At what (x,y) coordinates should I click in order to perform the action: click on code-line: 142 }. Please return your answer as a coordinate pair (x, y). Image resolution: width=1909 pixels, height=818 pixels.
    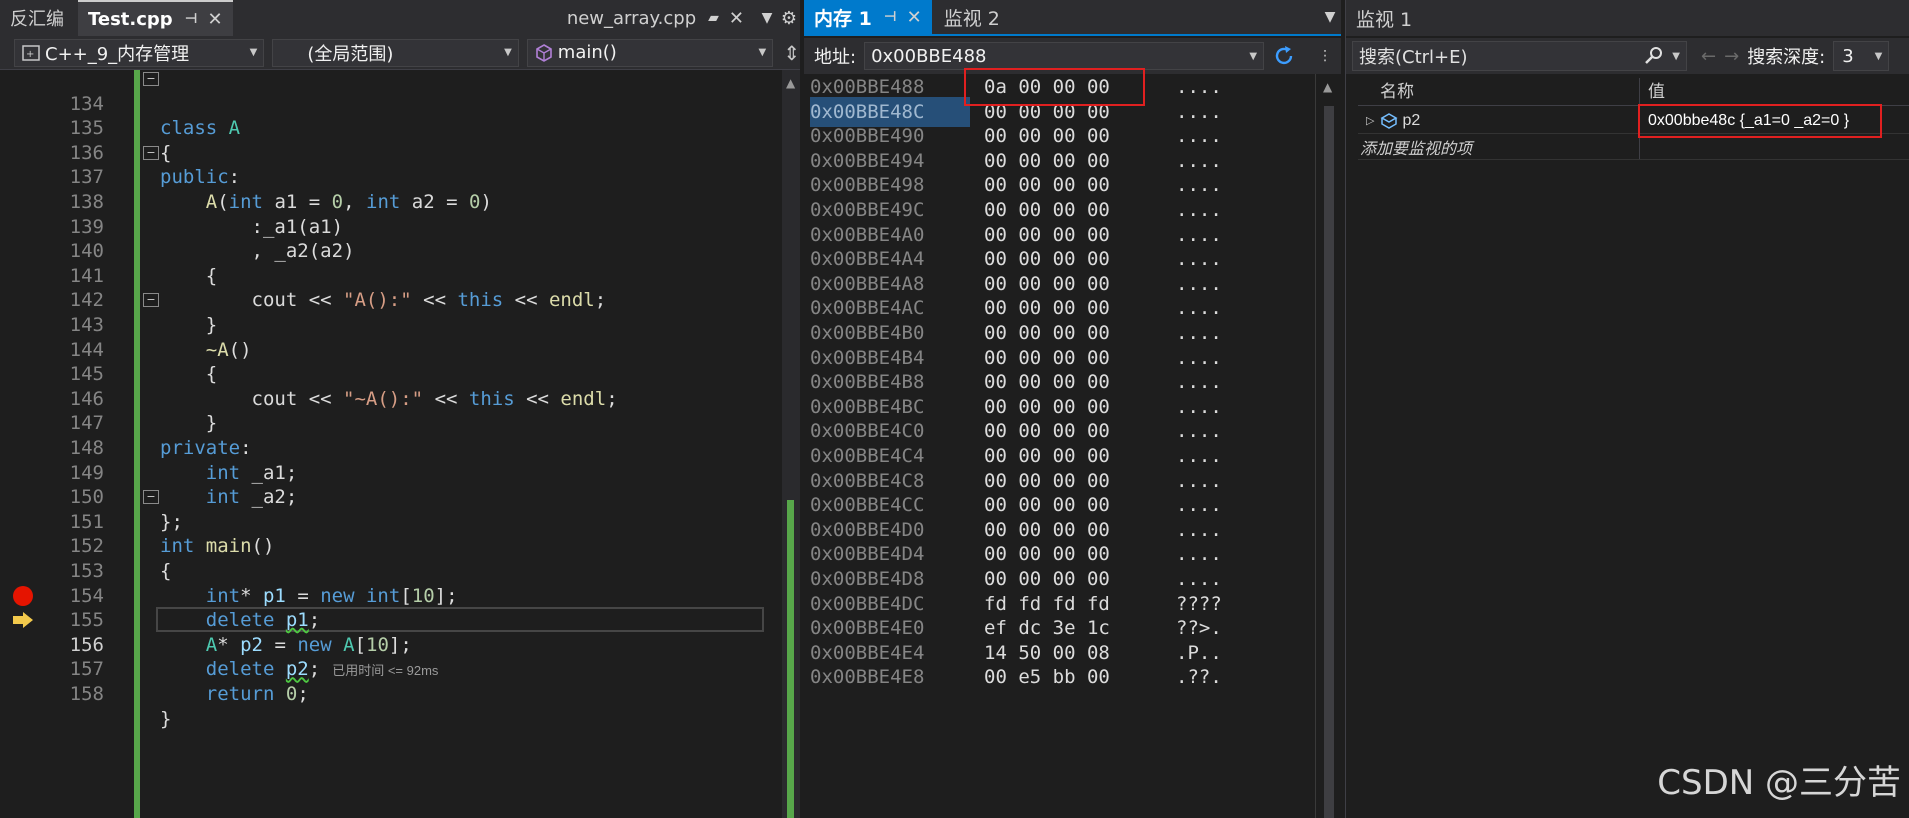
    Looking at the image, I should click on (400, 300).